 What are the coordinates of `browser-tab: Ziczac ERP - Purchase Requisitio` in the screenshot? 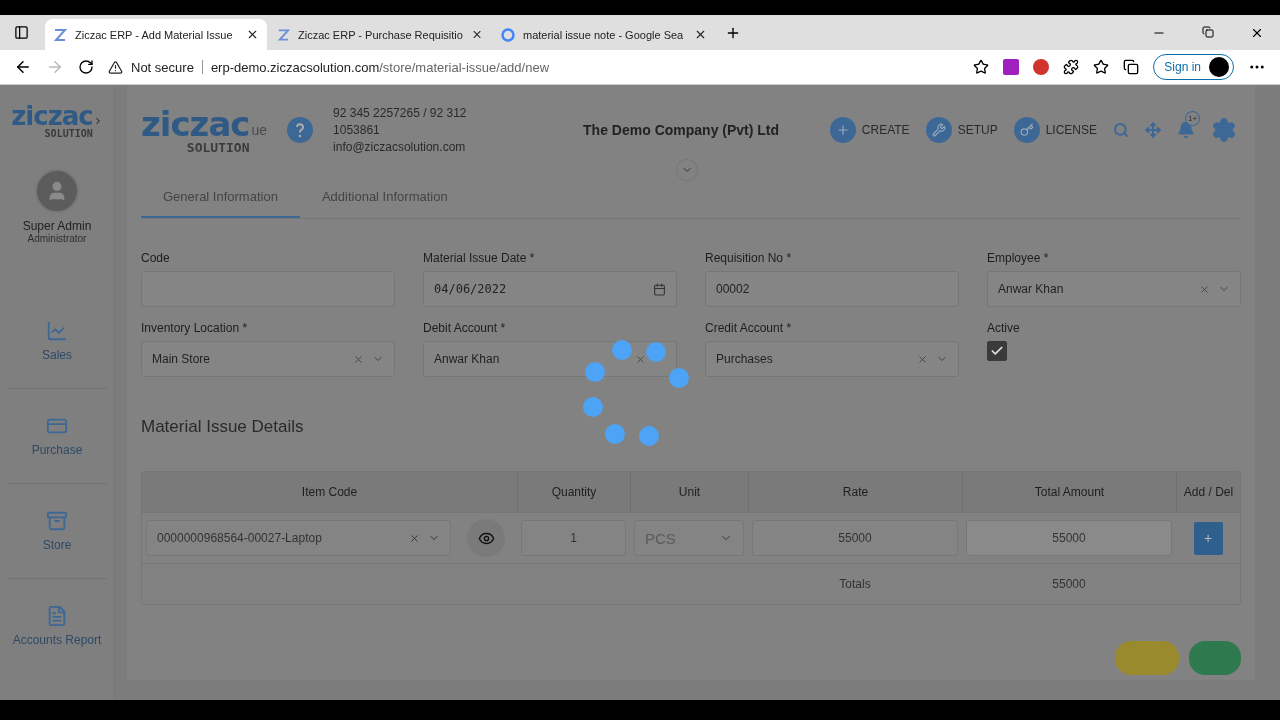 It's located at (380, 34).